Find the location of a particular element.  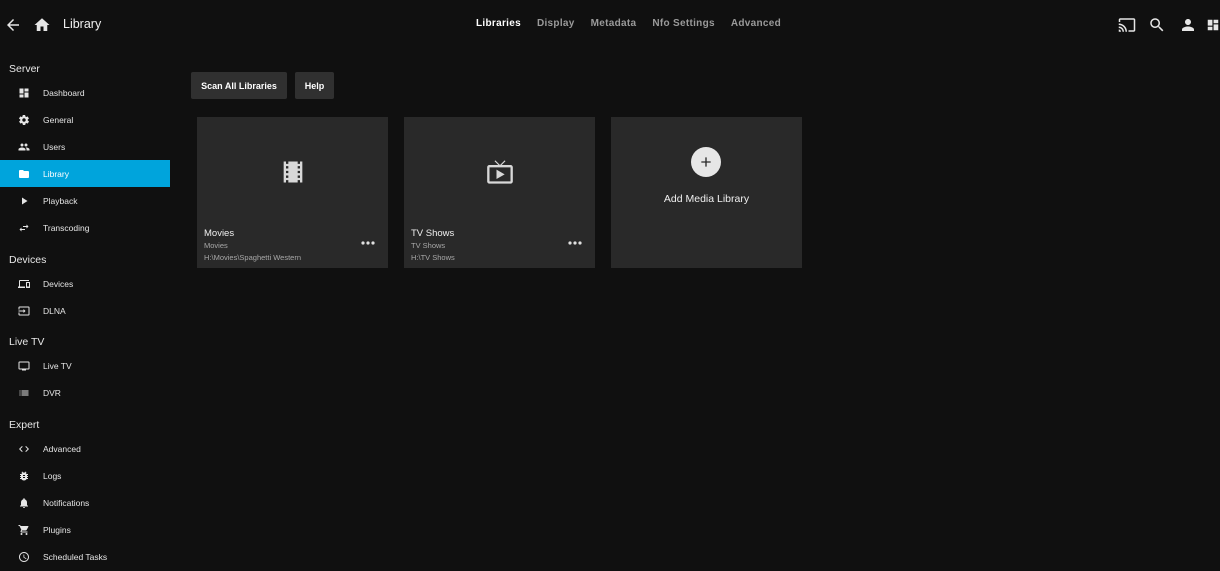

sidebar-item-label: DLNA is located at coordinates (54, 310).